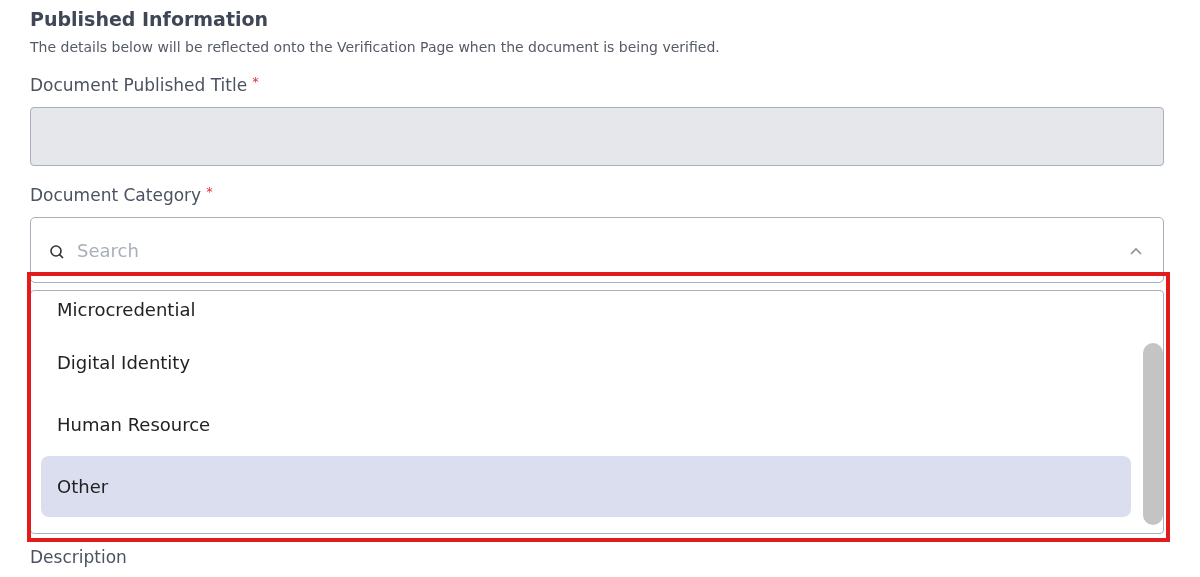  What do you see at coordinates (139, 85) in the screenshot?
I see `field-label: Document Published Title` at bounding box center [139, 85].